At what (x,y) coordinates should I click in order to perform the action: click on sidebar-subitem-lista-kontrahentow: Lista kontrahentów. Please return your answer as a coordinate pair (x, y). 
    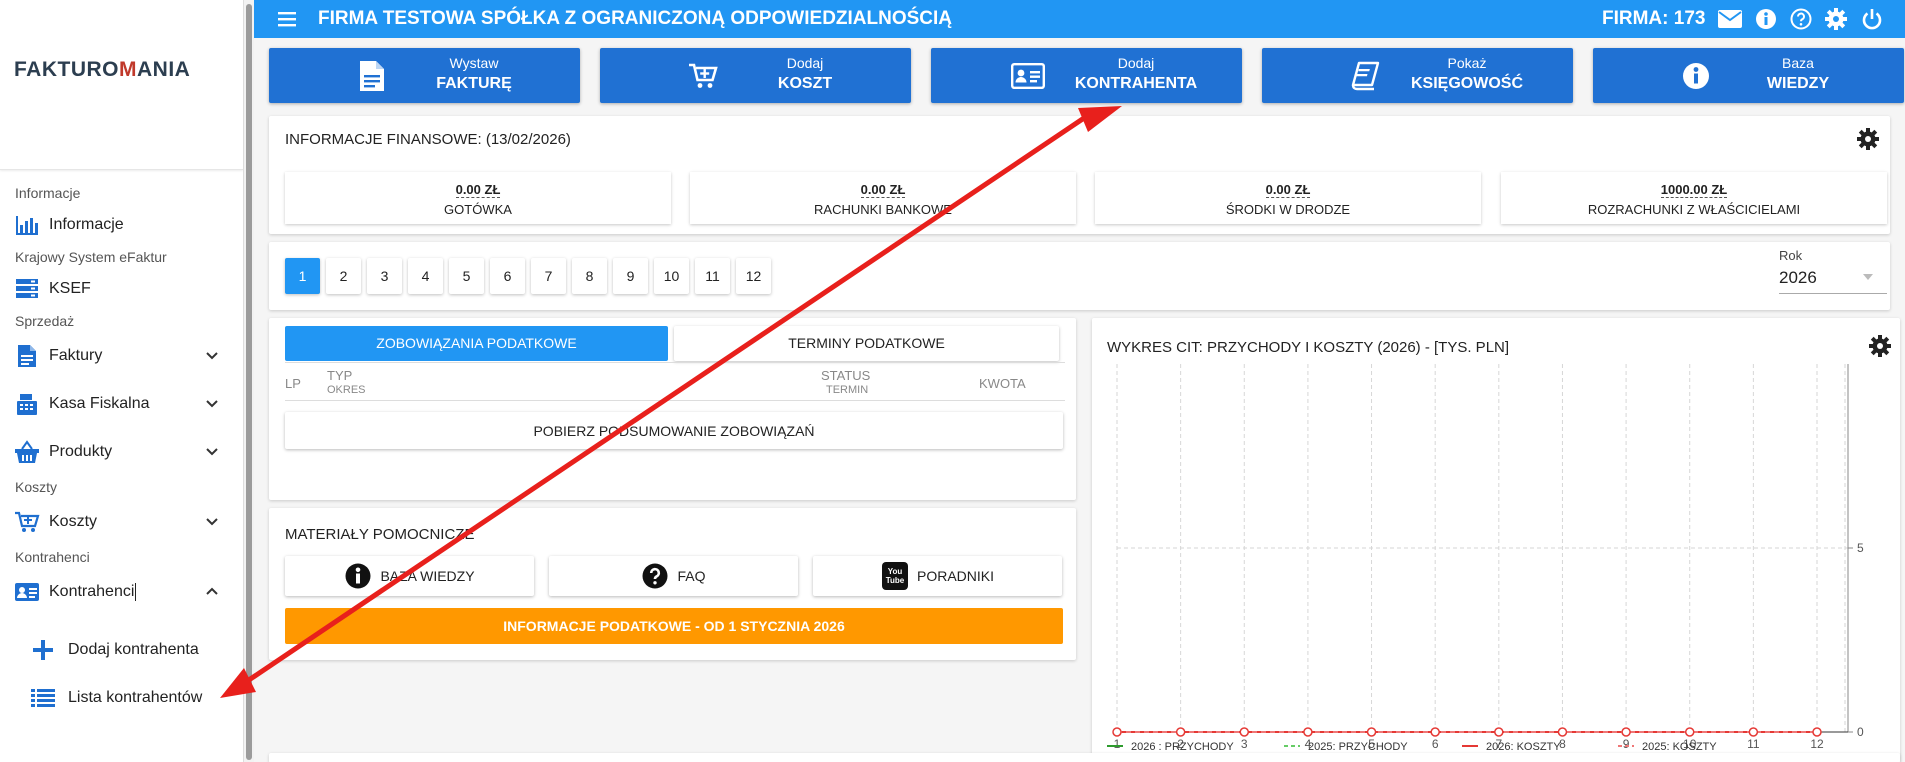
    Looking at the image, I should click on (121, 698).